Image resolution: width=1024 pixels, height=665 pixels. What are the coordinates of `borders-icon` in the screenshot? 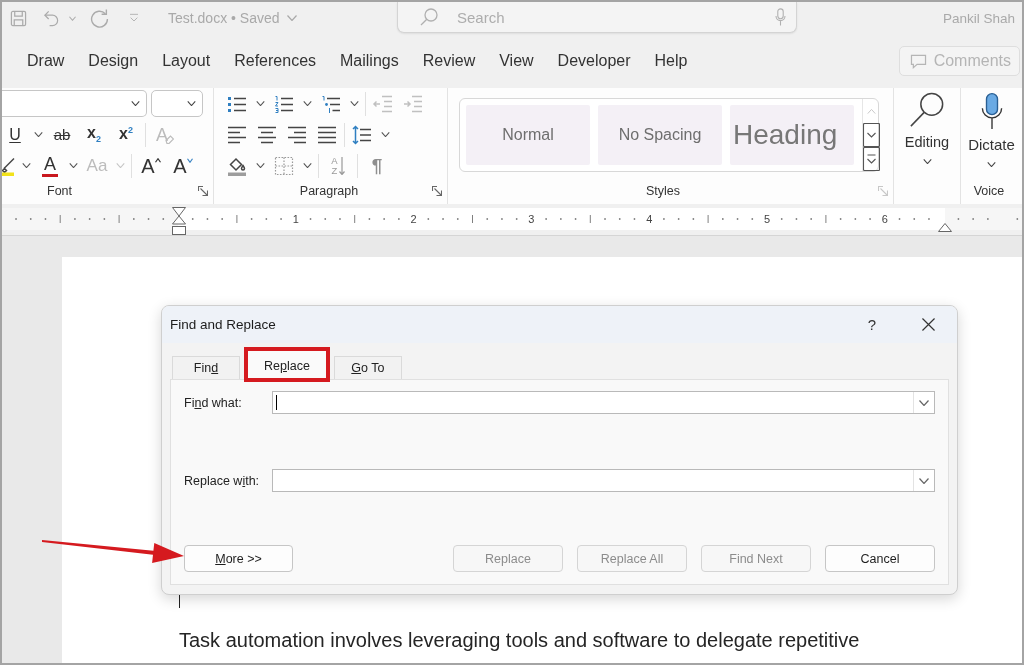 It's located at (284, 165).